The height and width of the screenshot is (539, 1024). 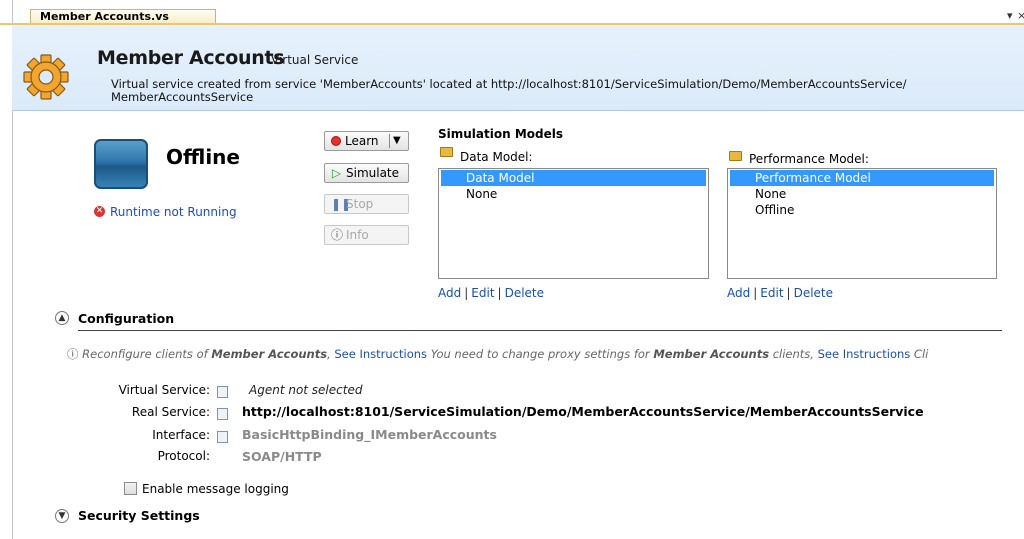 I want to click on simulation-models-heading: Simulation Models, so click(x=500, y=134).